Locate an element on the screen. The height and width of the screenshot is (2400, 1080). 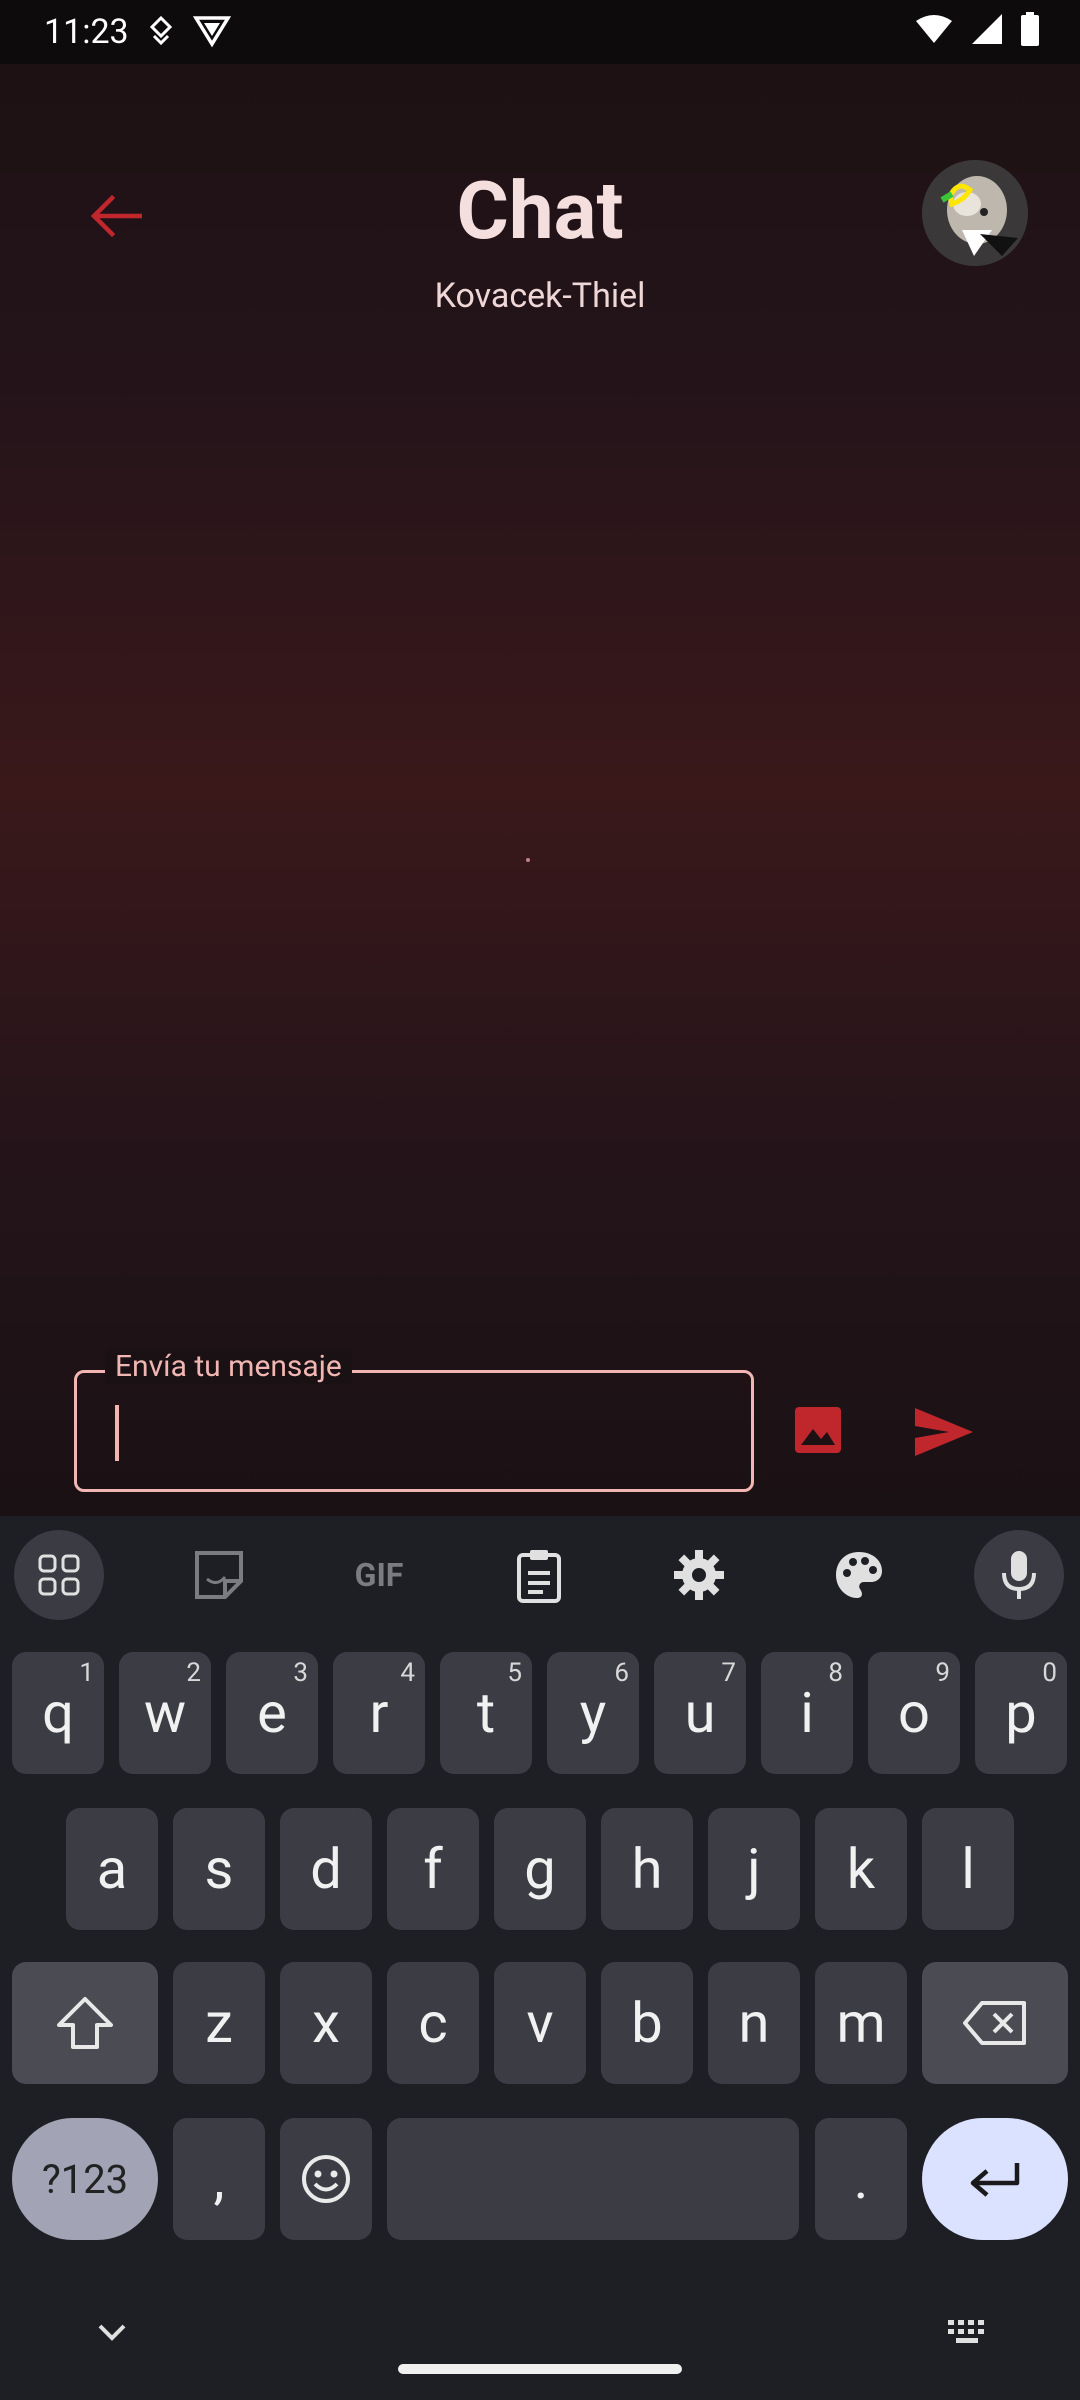
status-system-icons is located at coordinates (977, 29).